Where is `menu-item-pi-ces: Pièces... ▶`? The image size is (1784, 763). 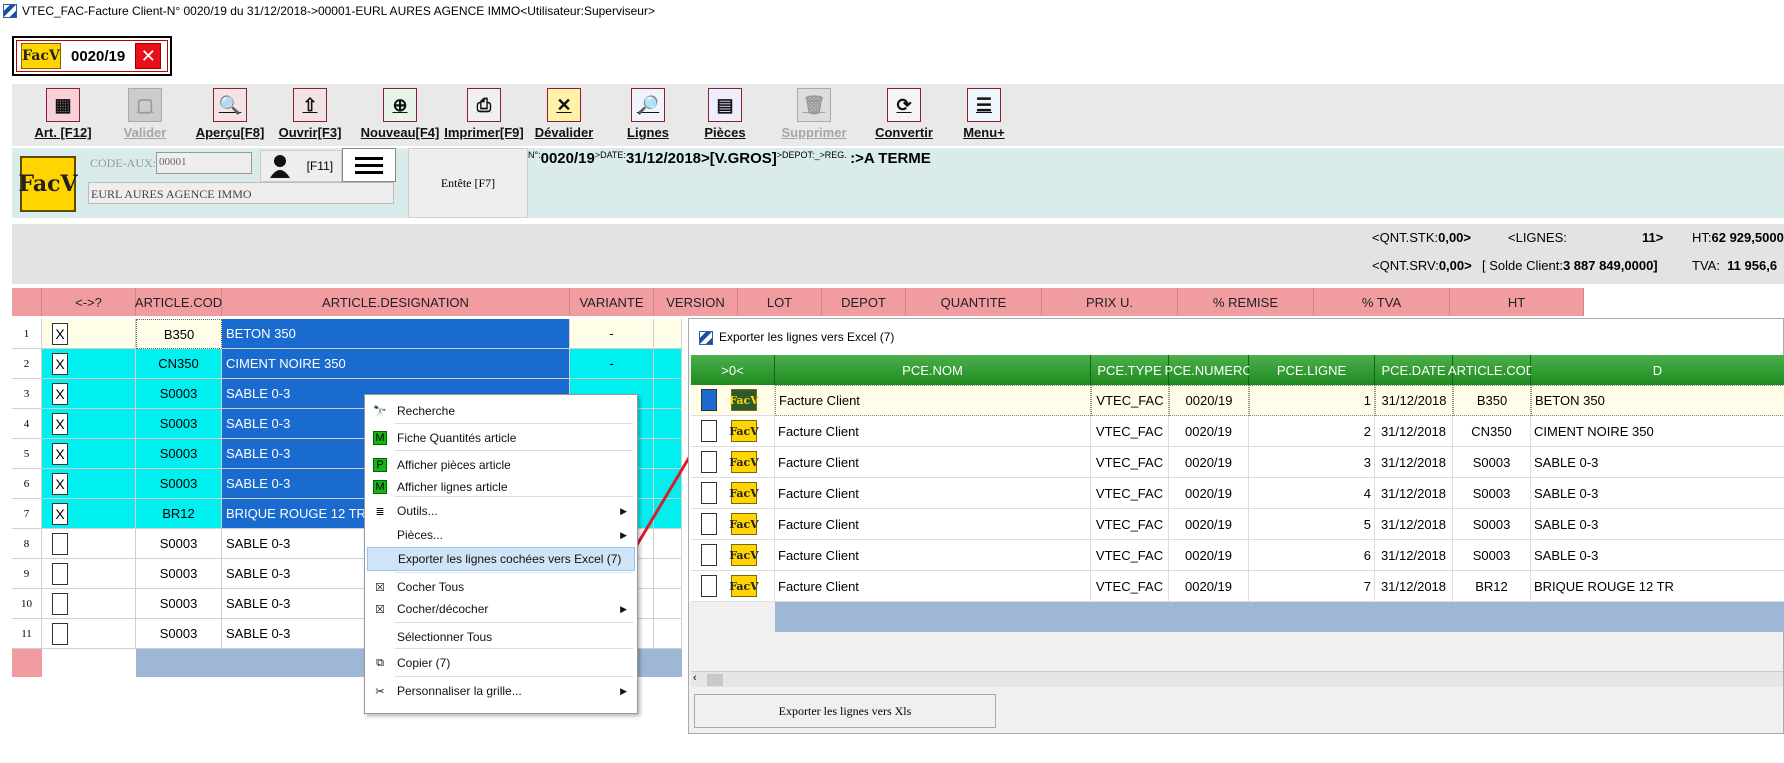
menu-item-pi-ces: Pièces... ▶ is located at coordinates (501, 535).